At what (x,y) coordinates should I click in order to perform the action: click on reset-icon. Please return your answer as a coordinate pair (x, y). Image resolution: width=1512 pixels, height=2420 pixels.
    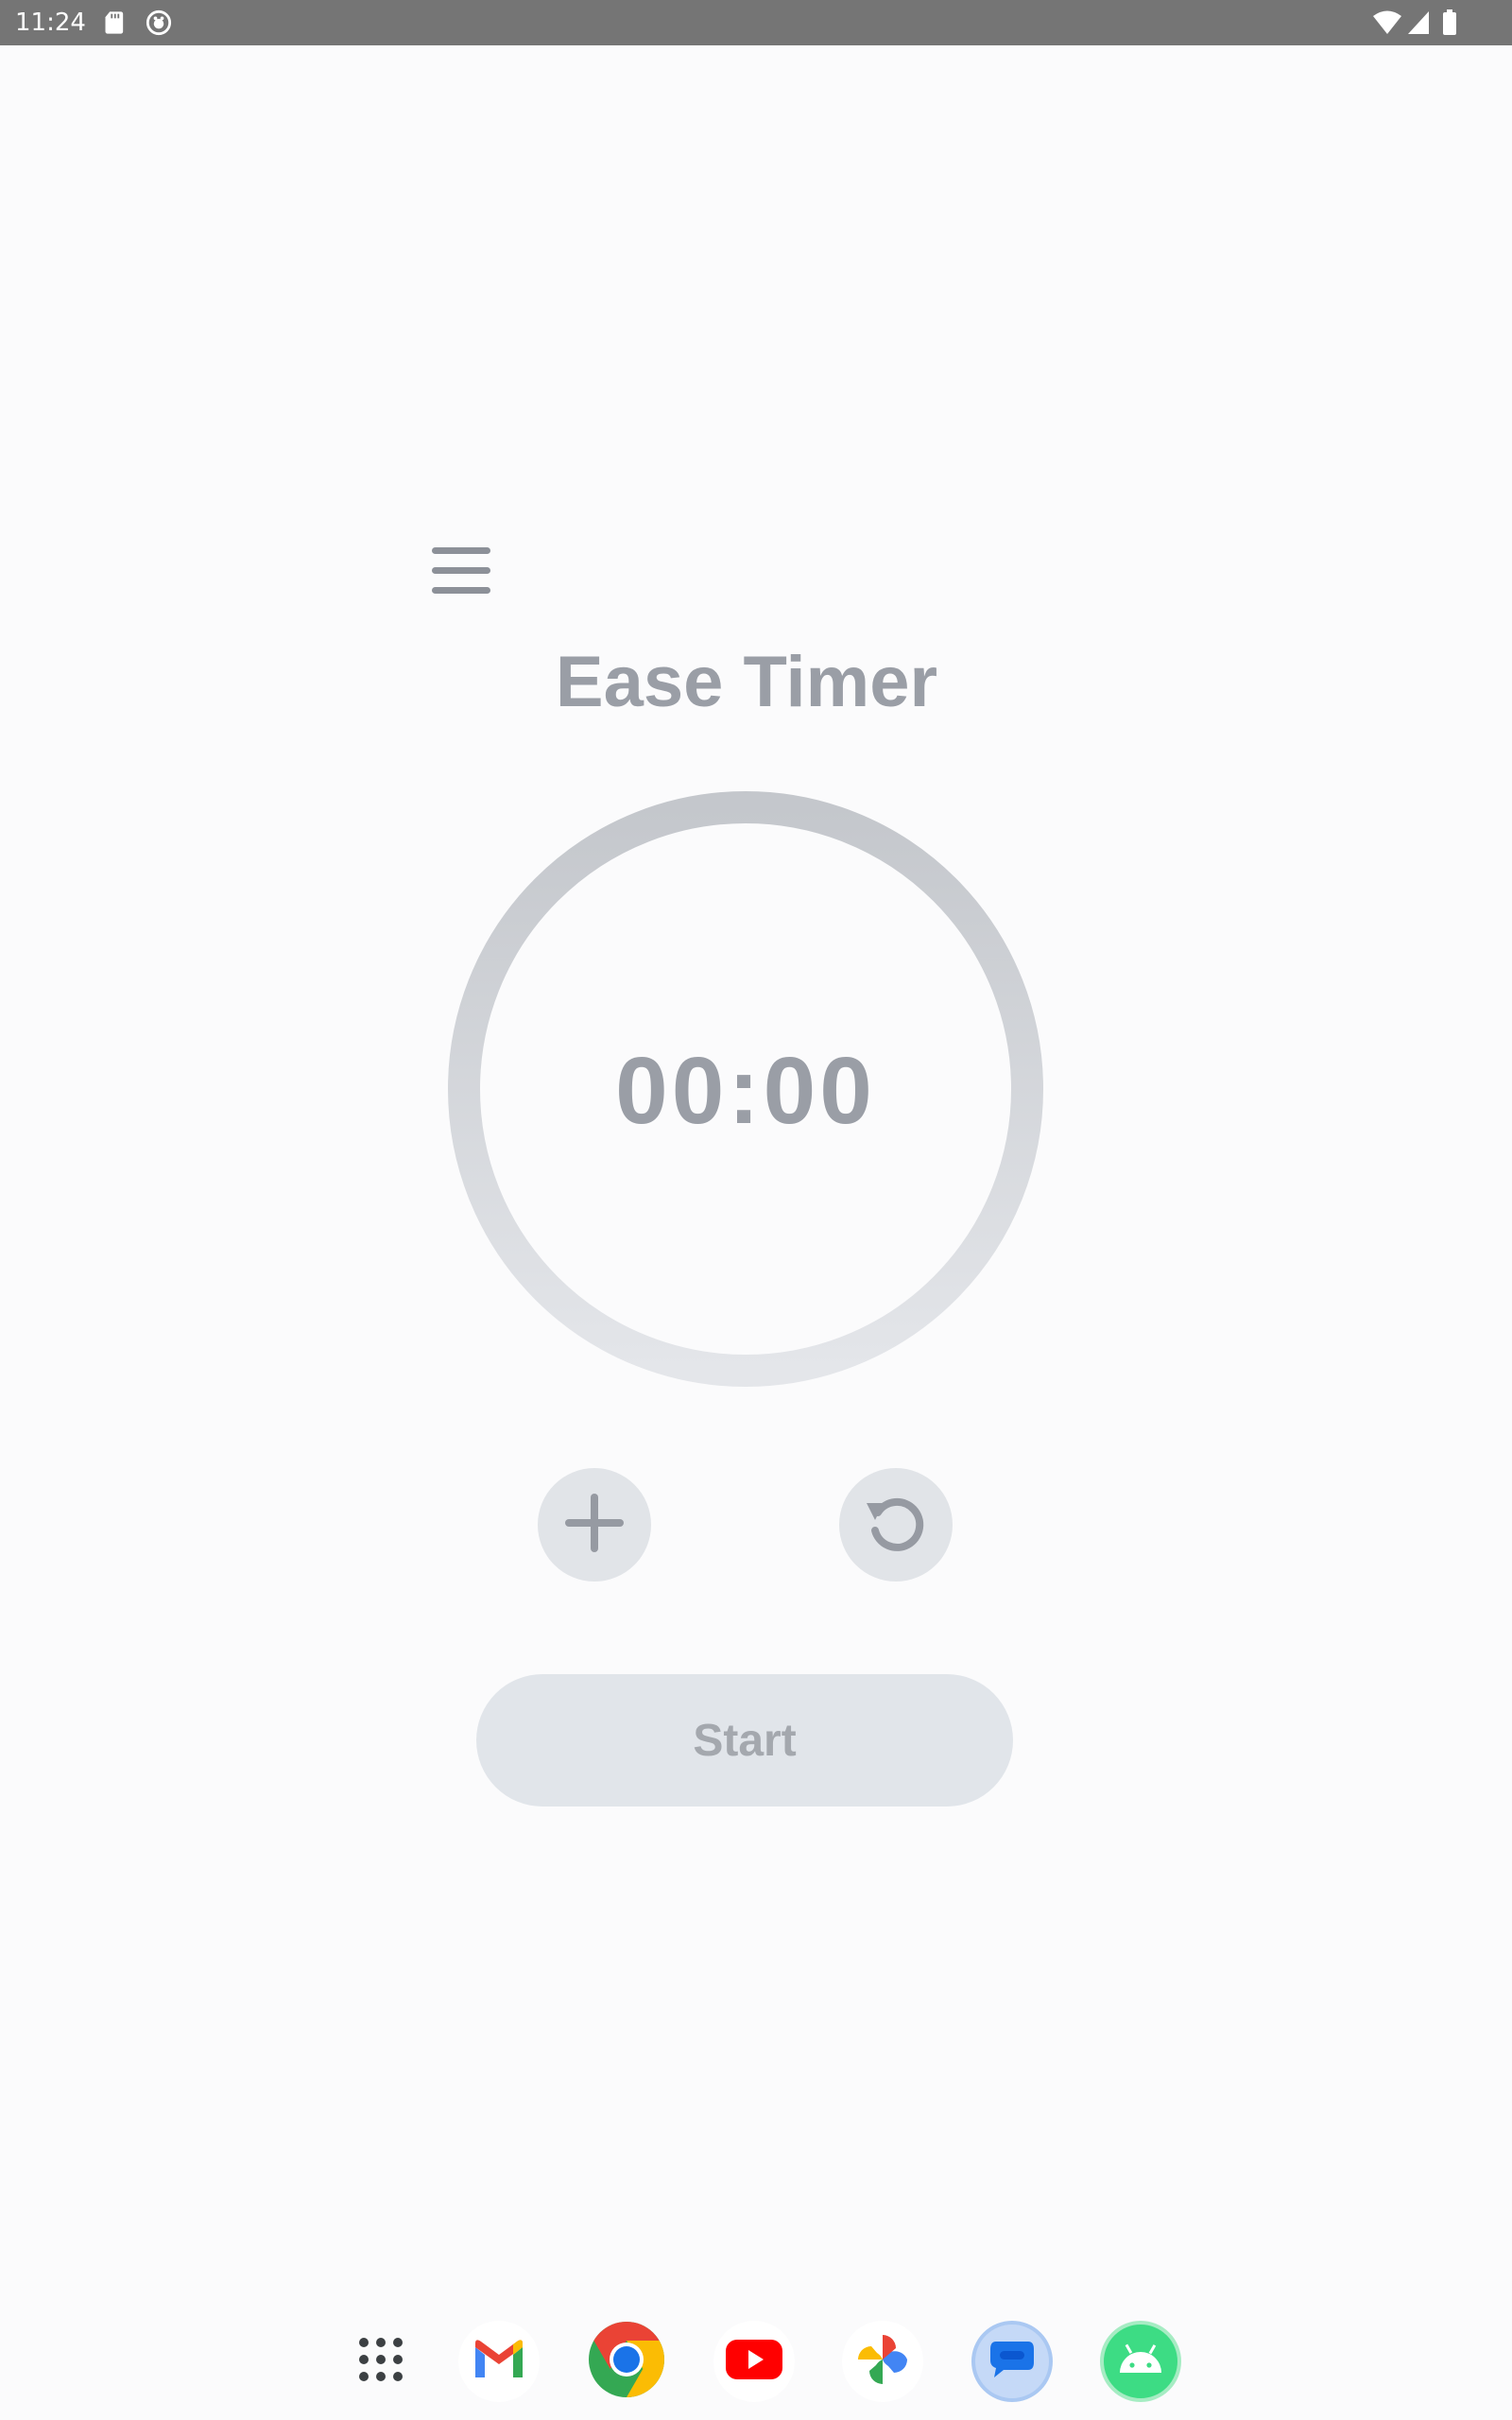
    Looking at the image, I should click on (896, 1525).